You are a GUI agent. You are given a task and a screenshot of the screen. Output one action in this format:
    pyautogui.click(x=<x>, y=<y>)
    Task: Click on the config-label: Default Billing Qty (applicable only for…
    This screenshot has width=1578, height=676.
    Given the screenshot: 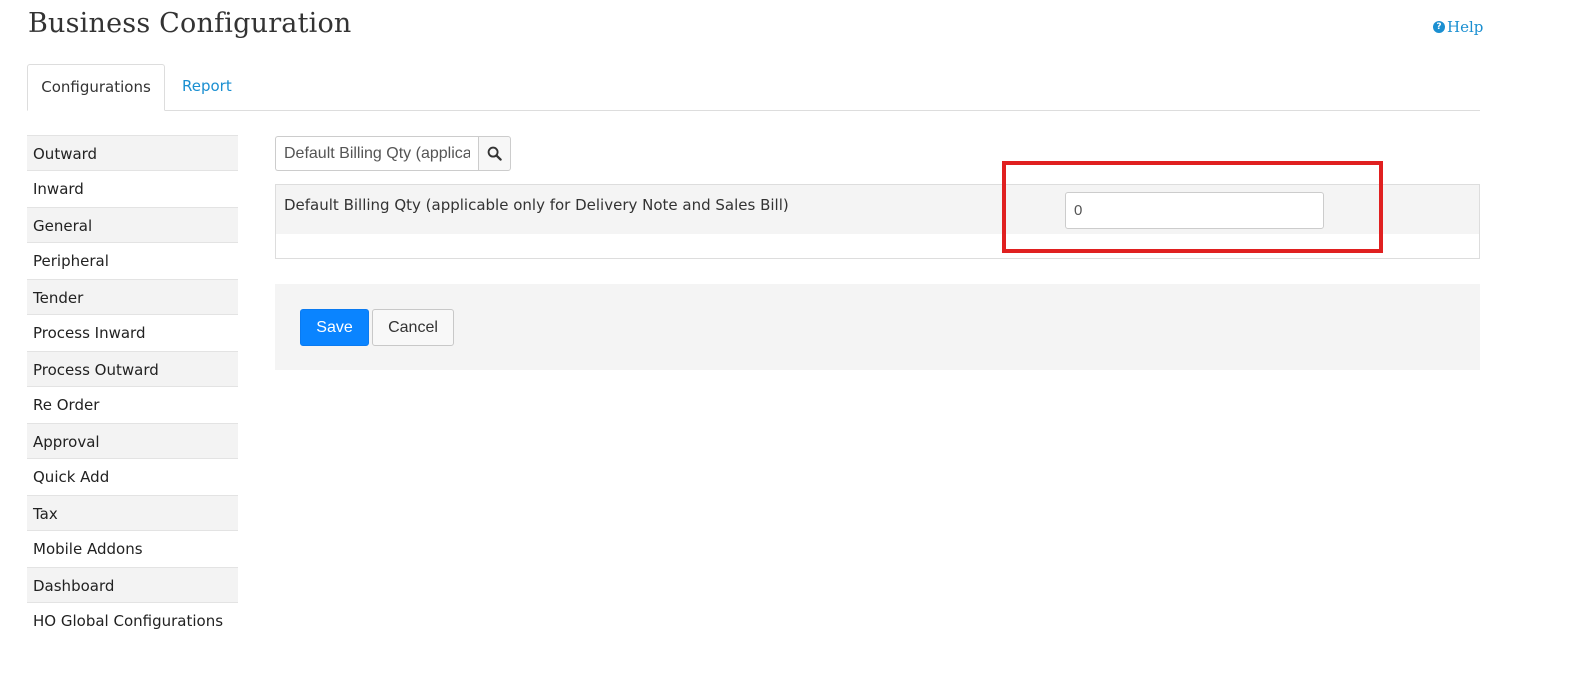 What is the action you would take?
    pyautogui.click(x=536, y=205)
    